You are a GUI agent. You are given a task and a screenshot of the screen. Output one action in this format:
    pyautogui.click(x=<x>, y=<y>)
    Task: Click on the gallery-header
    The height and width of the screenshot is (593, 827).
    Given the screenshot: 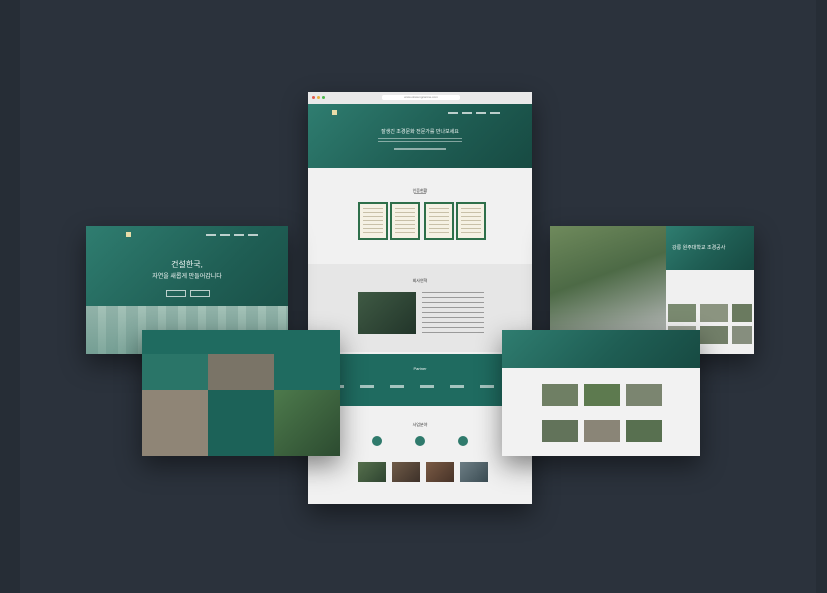 What is the action you would take?
    pyautogui.click(x=601, y=349)
    